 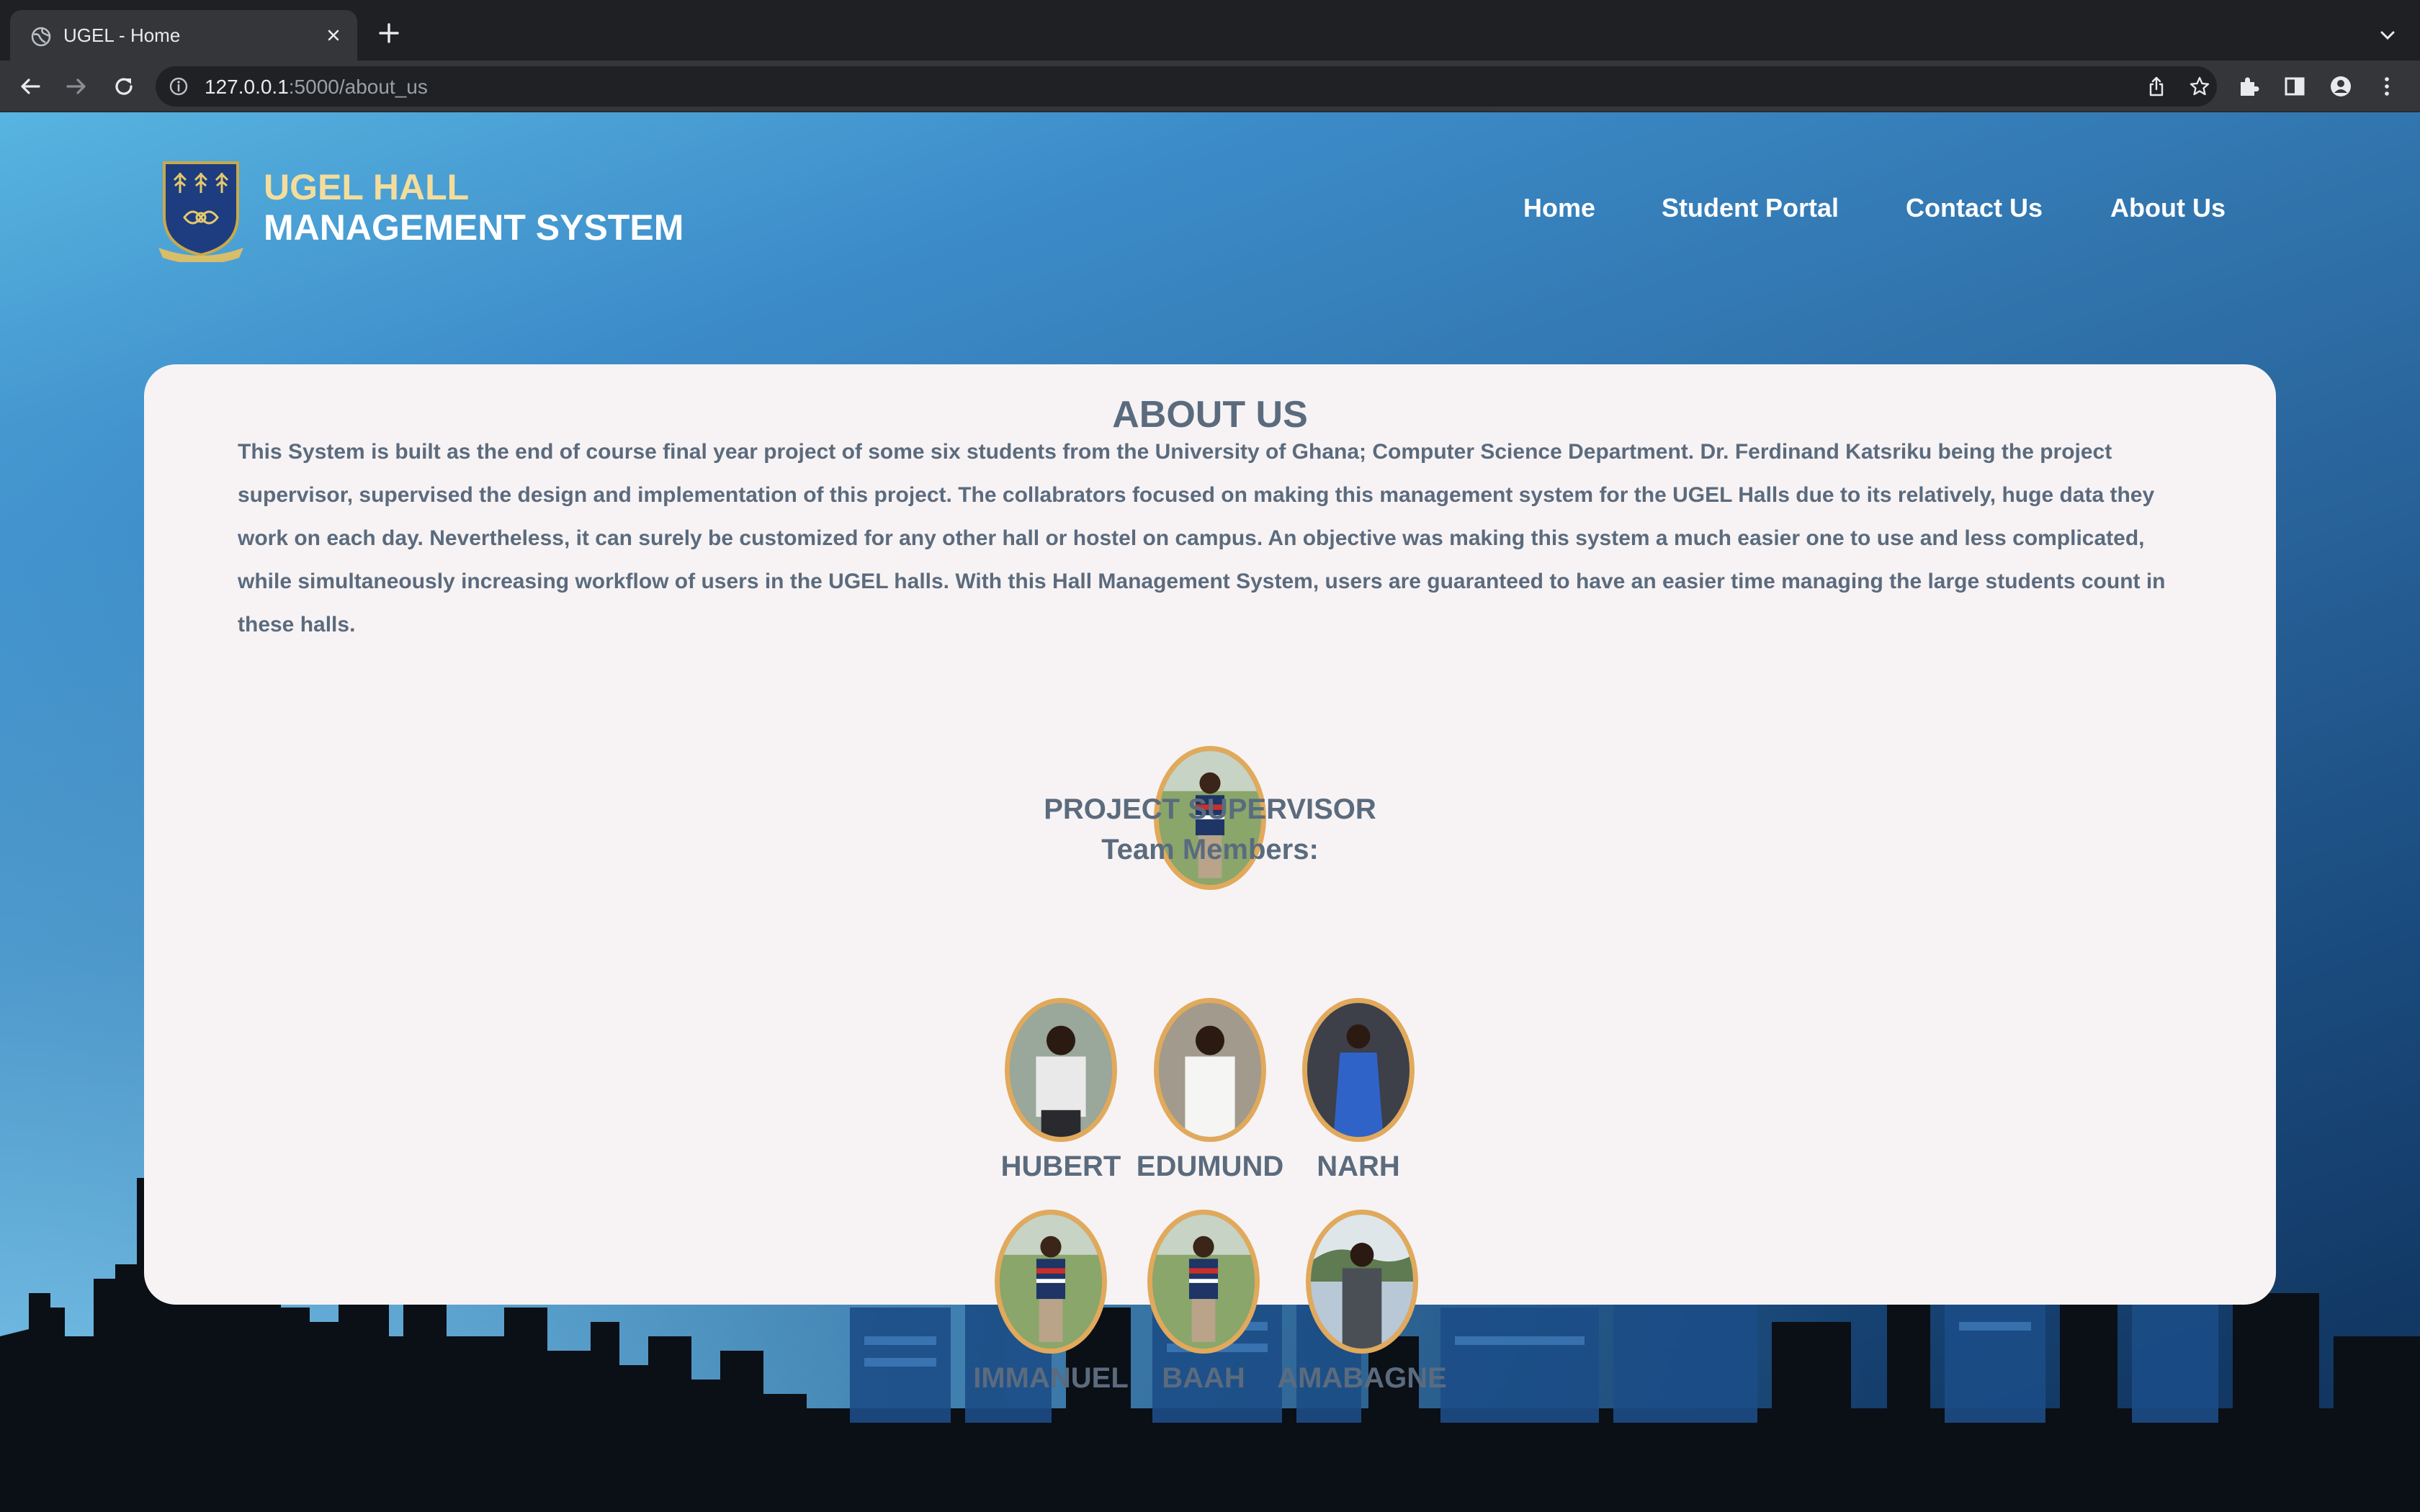 What do you see at coordinates (41, 37) in the screenshot?
I see `globe-icon` at bounding box center [41, 37].